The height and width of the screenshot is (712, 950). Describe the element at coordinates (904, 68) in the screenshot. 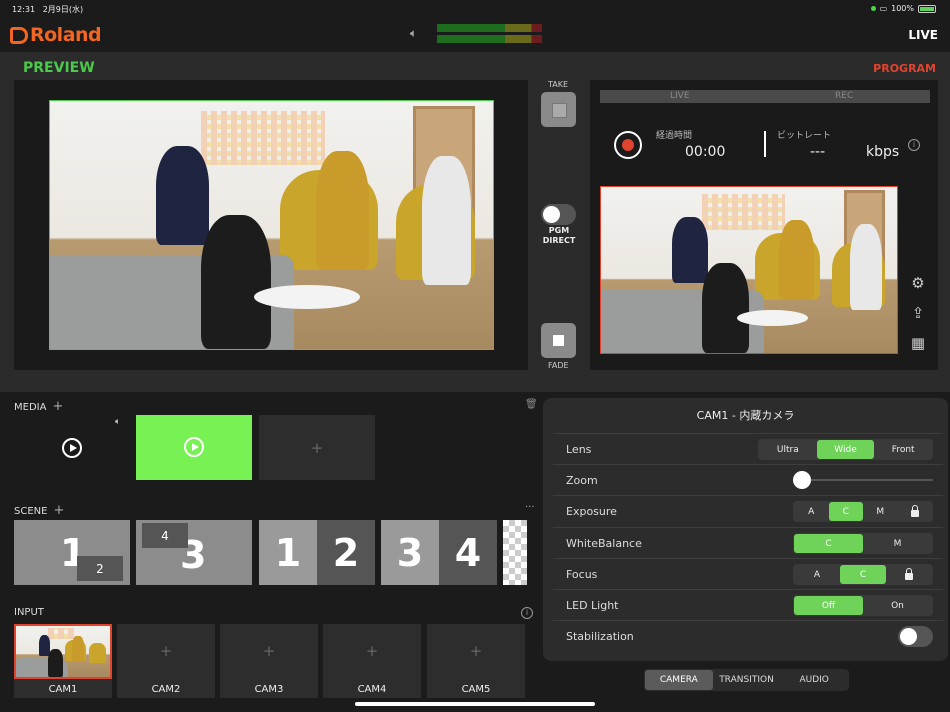

I see `program-title: PROGRAM` at that location.